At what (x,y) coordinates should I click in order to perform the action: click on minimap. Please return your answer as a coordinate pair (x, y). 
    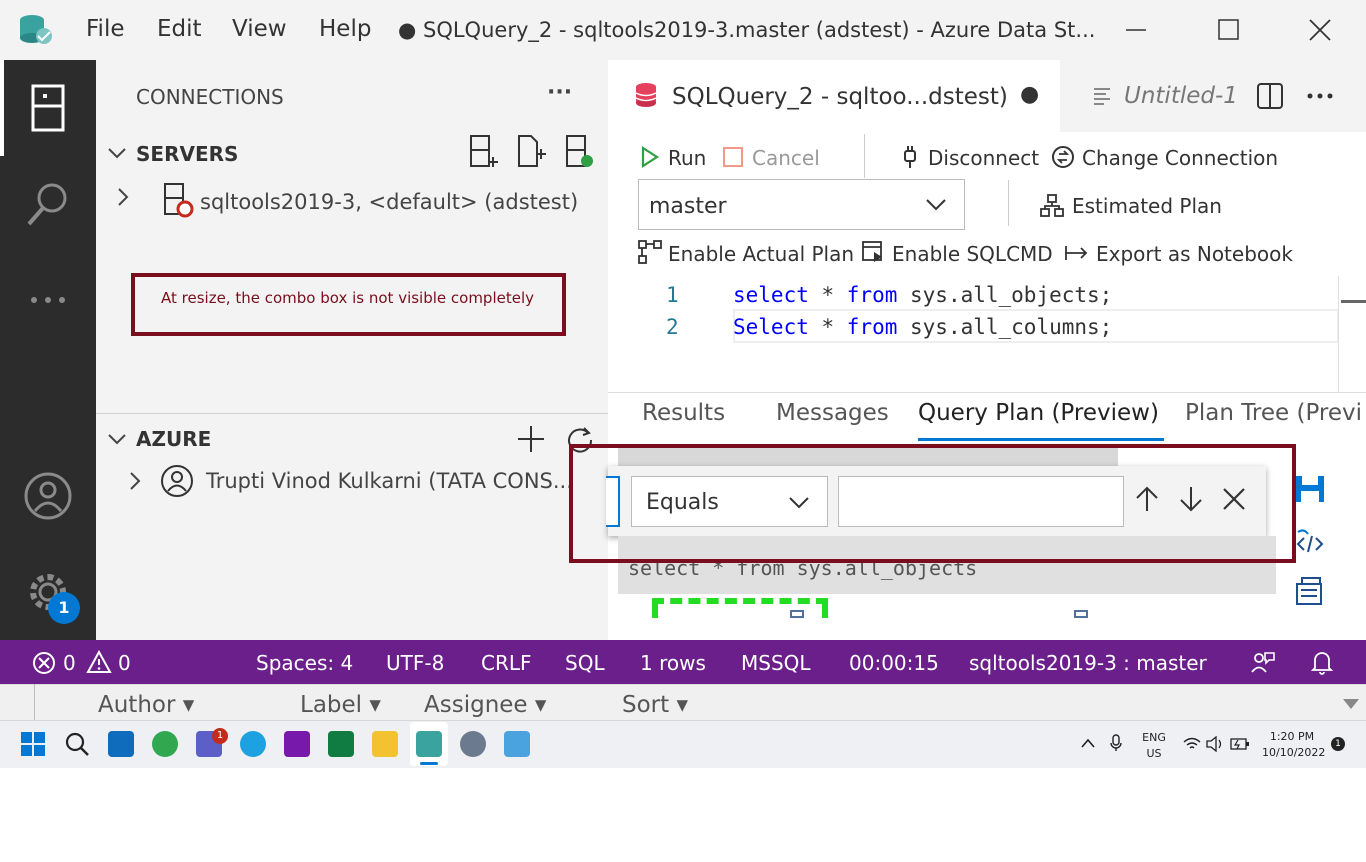
    Looking at the image, I should click on (1352, 334).